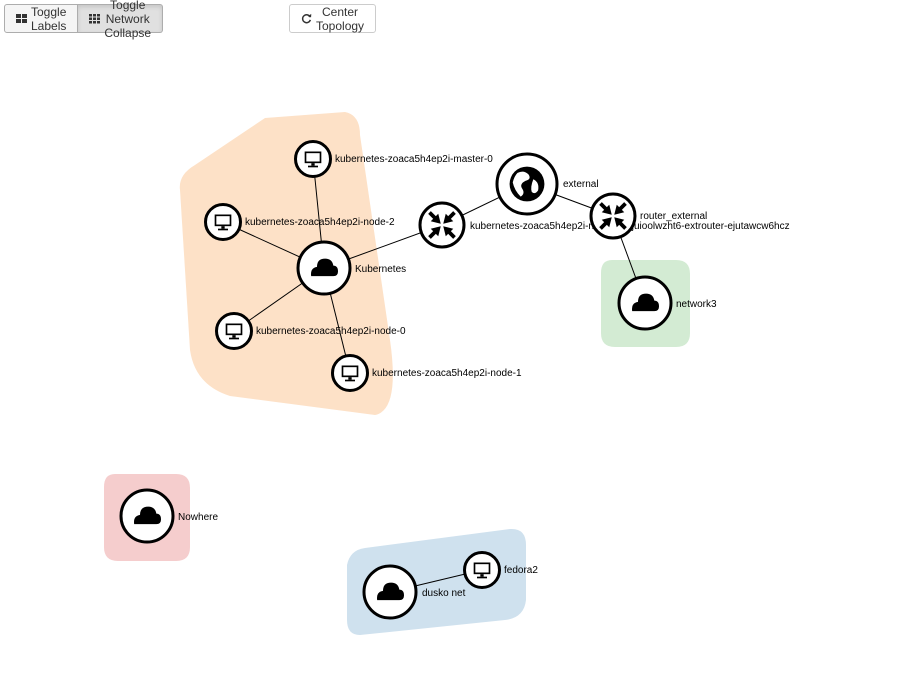 The image size is (909, 674). Describe the element at coordinates (447, 373) in the screenshot. I see `node-label: kubernetes-zoaca5h4ep2i-node-1` at that location.